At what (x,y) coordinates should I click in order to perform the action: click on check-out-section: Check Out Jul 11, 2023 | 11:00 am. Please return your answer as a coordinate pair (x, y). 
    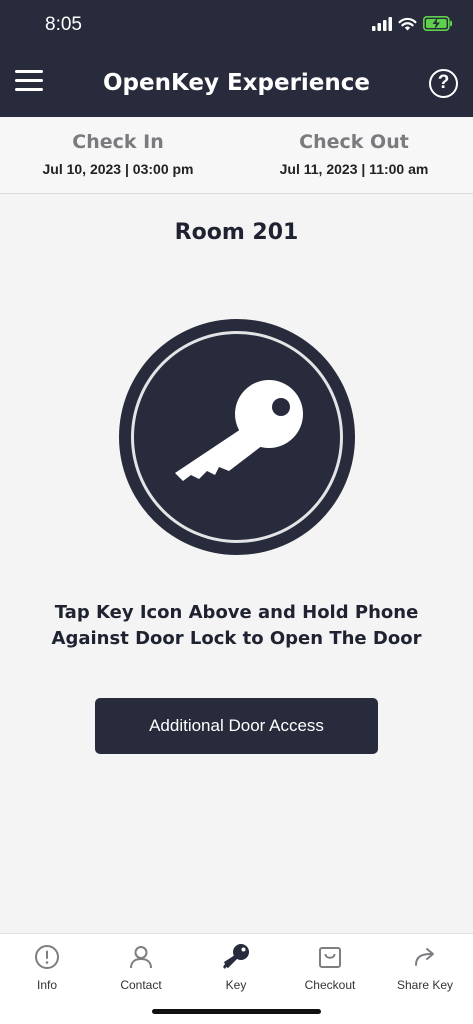
    Looking at the image, I should click on (354, 154).